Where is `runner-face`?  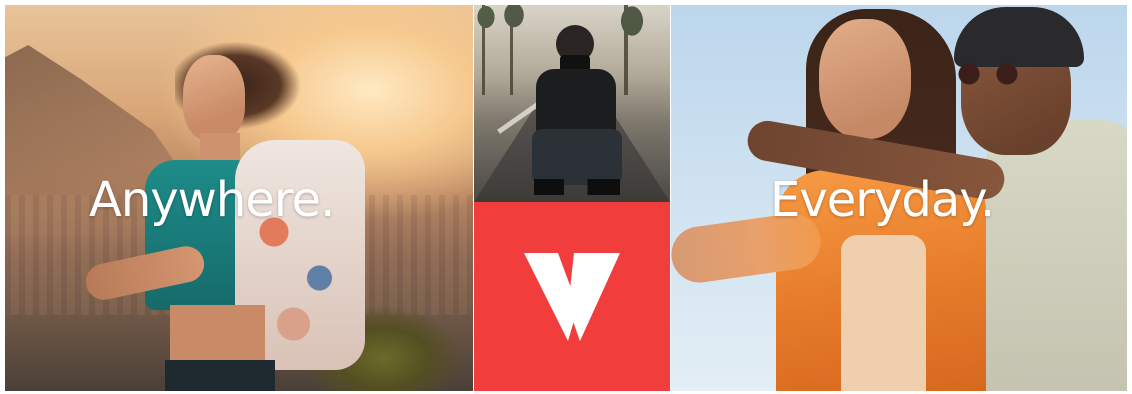 runner-face is located at coordinates (214, 98).